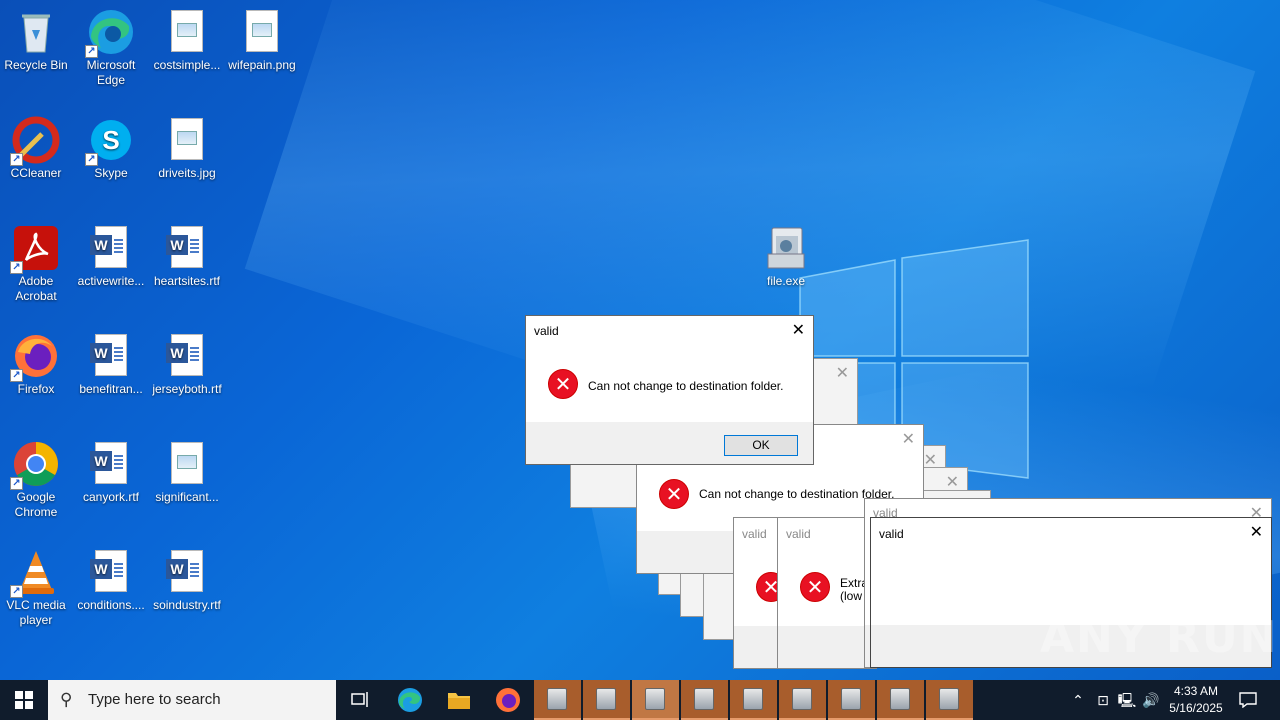  Describe the element at coordinates (1196, 708) in the screenshot. I see `clock-date: 5/16/2025` at that location.